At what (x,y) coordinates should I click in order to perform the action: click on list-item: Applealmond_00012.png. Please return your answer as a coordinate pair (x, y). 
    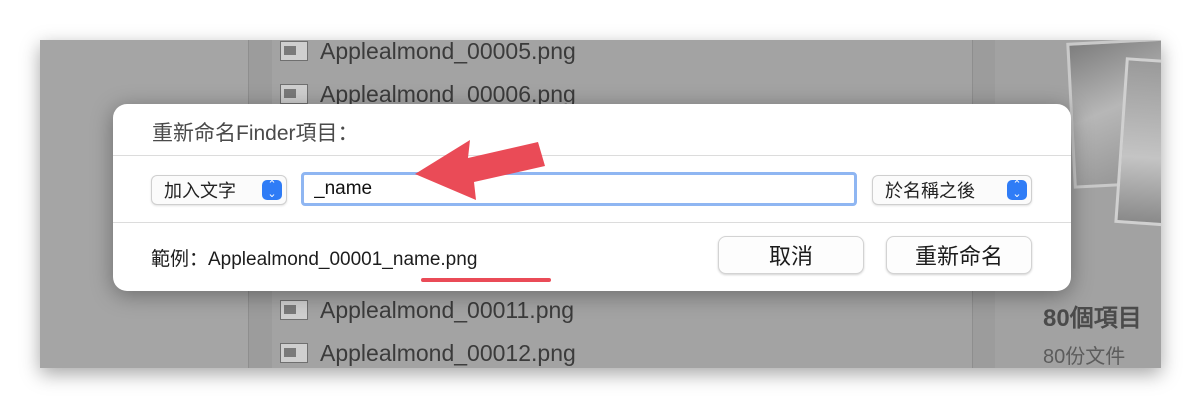
    Looking at the image, I should click on (428, 353).